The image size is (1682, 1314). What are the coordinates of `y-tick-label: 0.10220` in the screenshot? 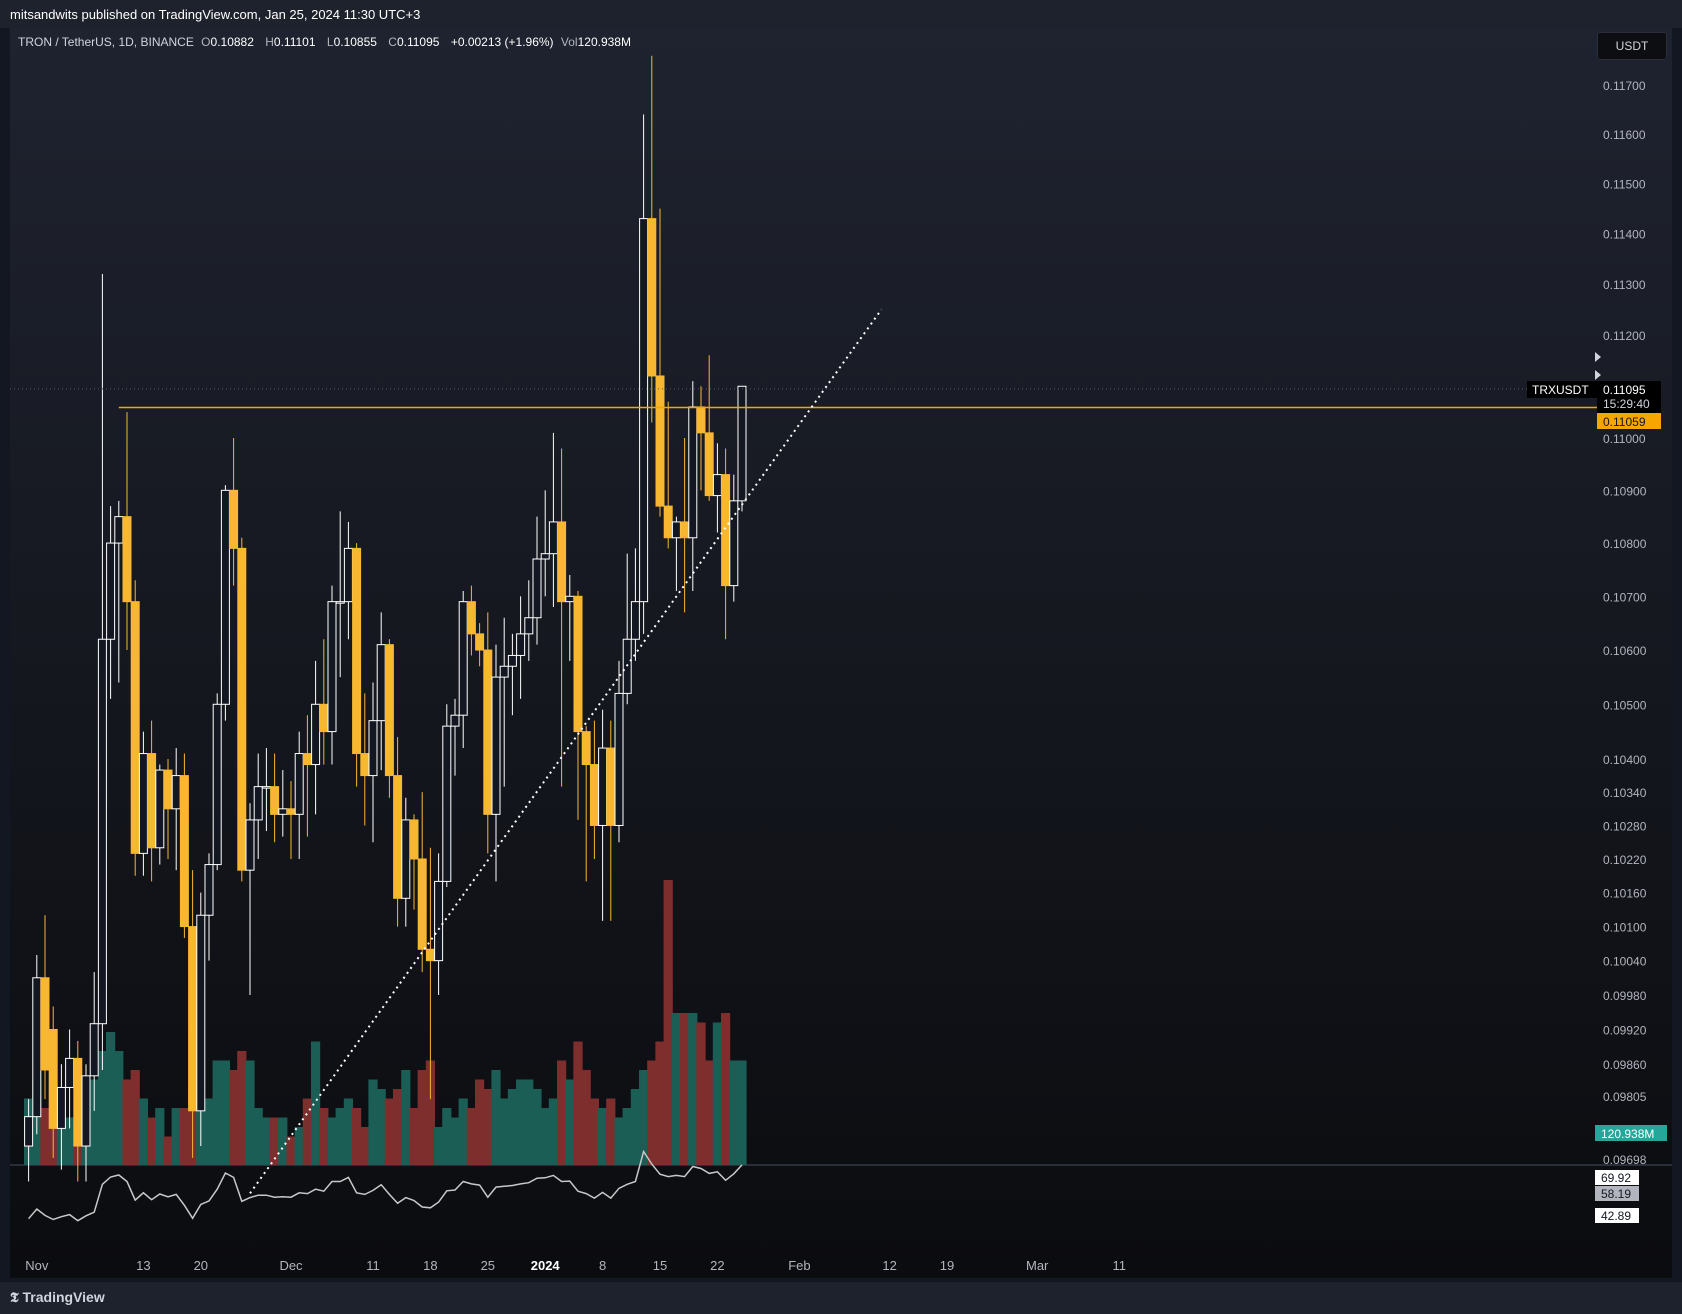 It's located at (1625, 860).